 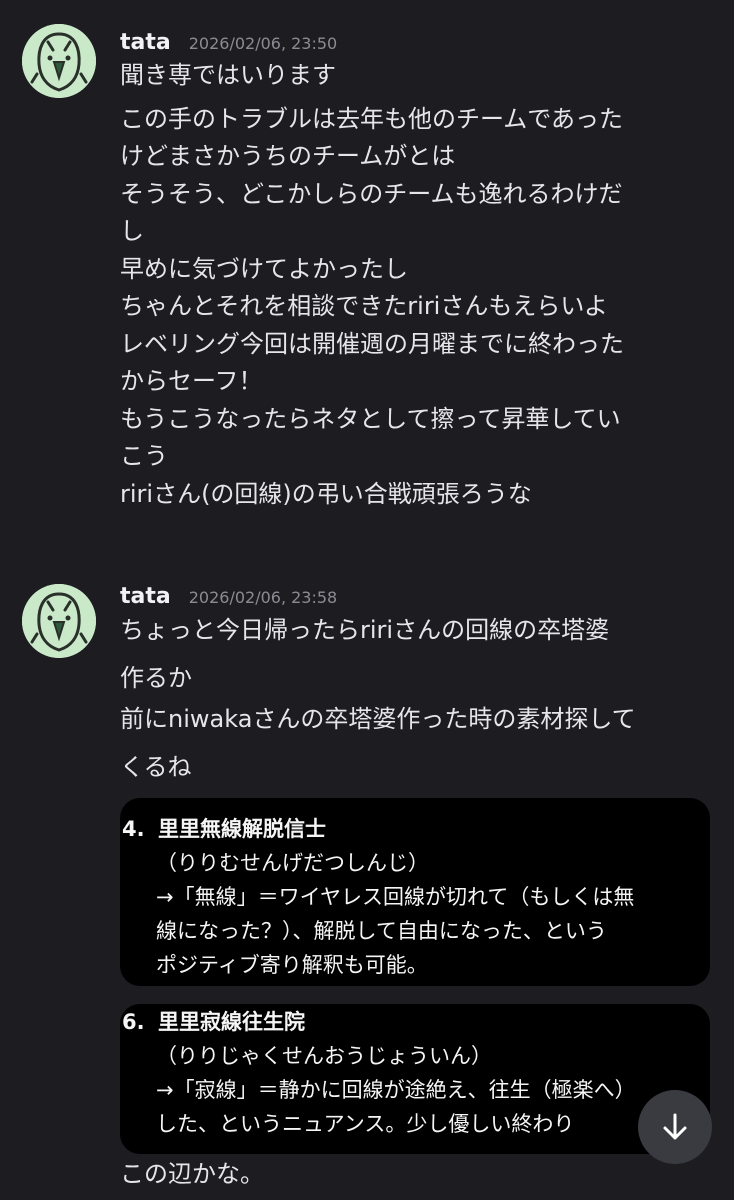 I want to click on message-timestamp: 2026/02/06, 23:58, so click(x=263, y=597).